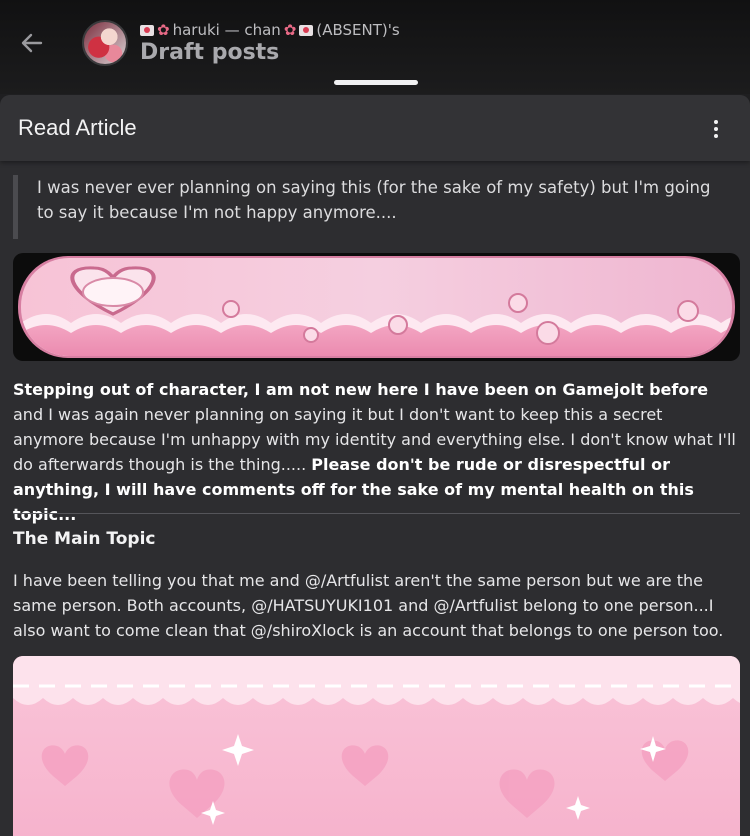 This screenshot has height=836, width=750. Describe the element at coordinates (358, 30) in the screenshot. I see `owner-suffix: (ABSENT)'s` at that location.